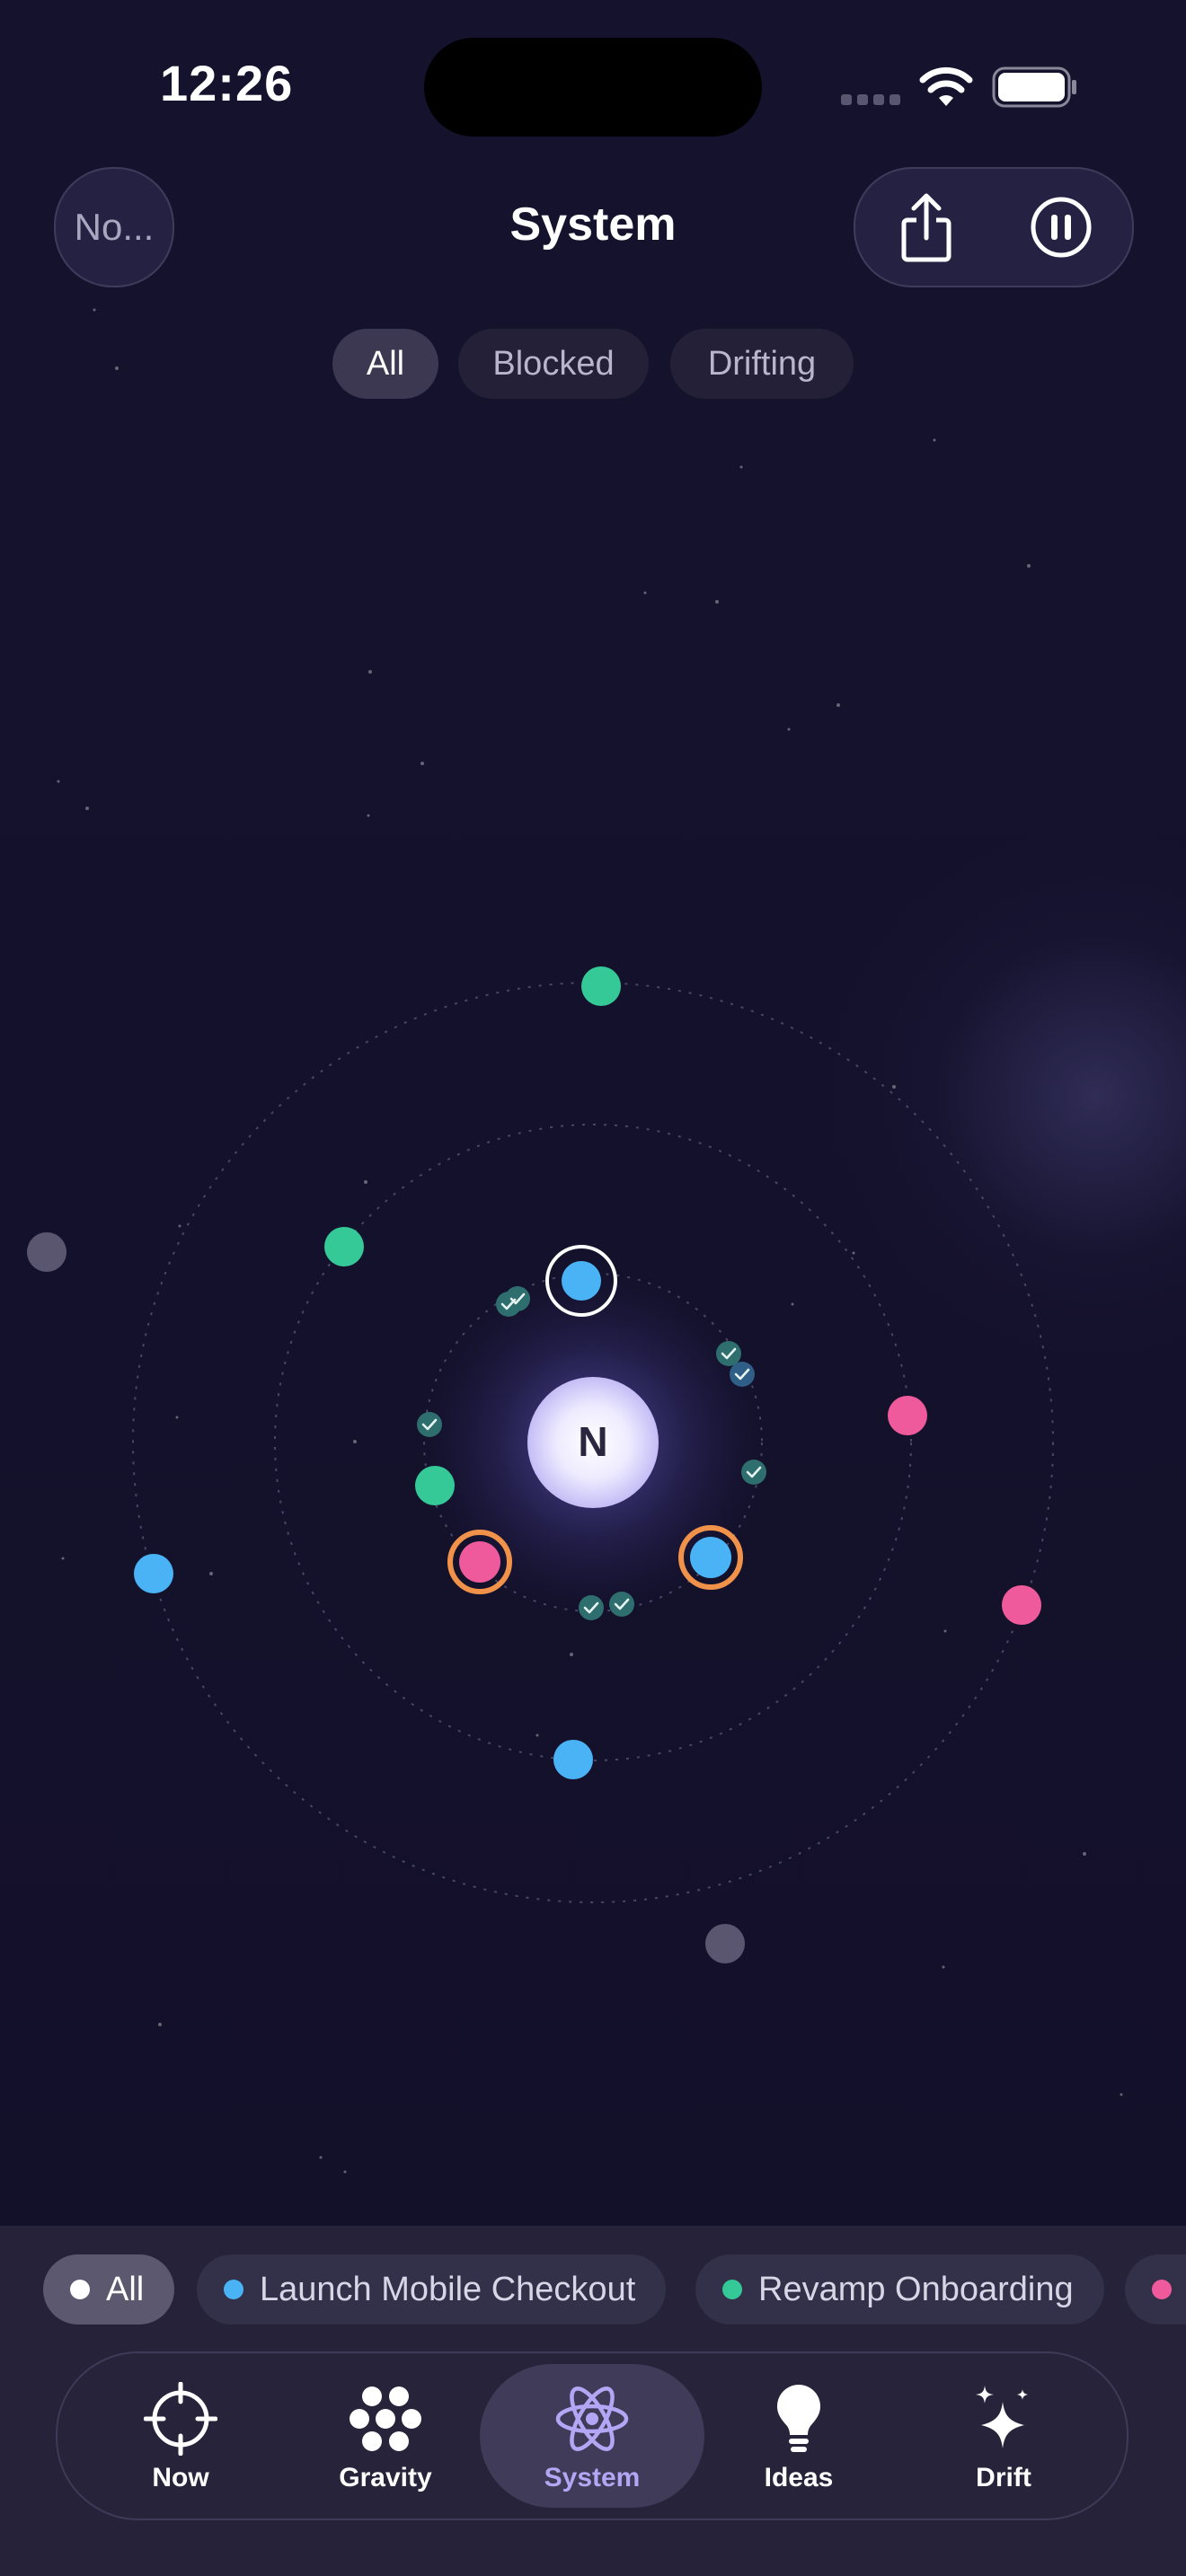  I want to click on project-chip-all: All, so click(109, 2289).